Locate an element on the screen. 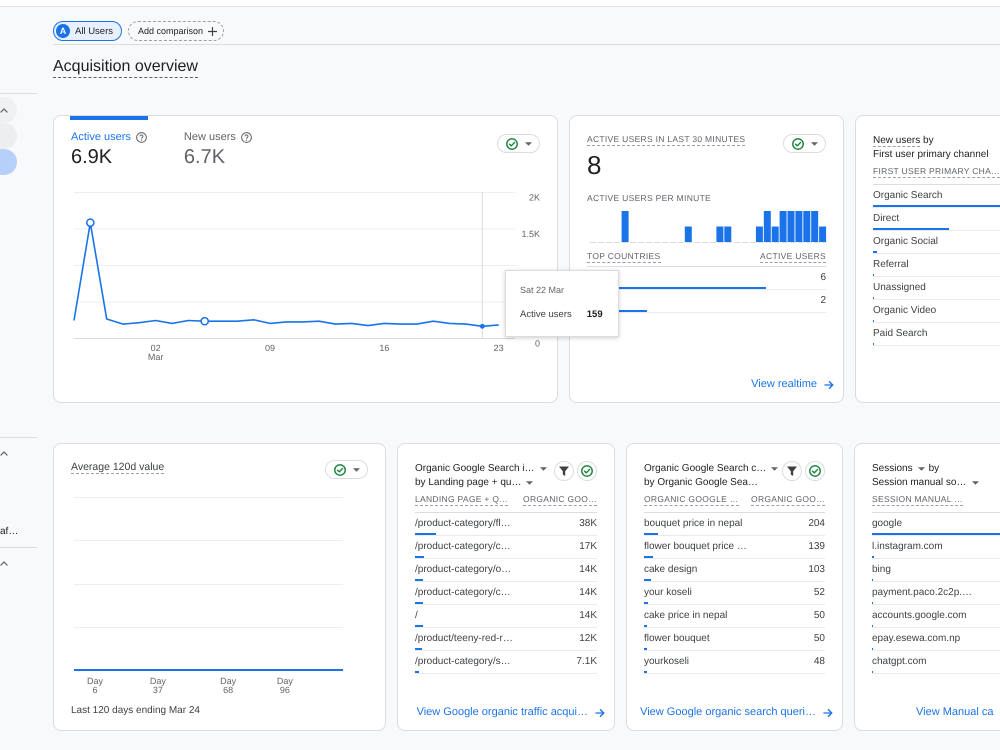 The height and width of the screenshot is (750, 1000). row-label: Referral is located at coordinates (891, 264).